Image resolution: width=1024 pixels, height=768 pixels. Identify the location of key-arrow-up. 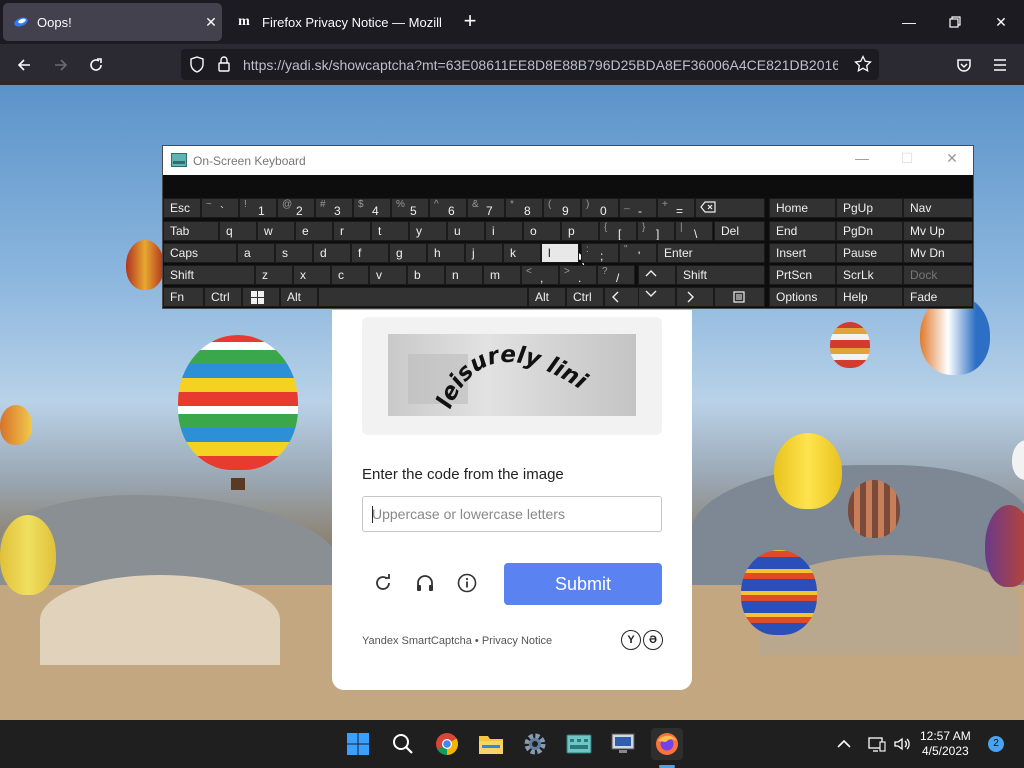
(657, 275).